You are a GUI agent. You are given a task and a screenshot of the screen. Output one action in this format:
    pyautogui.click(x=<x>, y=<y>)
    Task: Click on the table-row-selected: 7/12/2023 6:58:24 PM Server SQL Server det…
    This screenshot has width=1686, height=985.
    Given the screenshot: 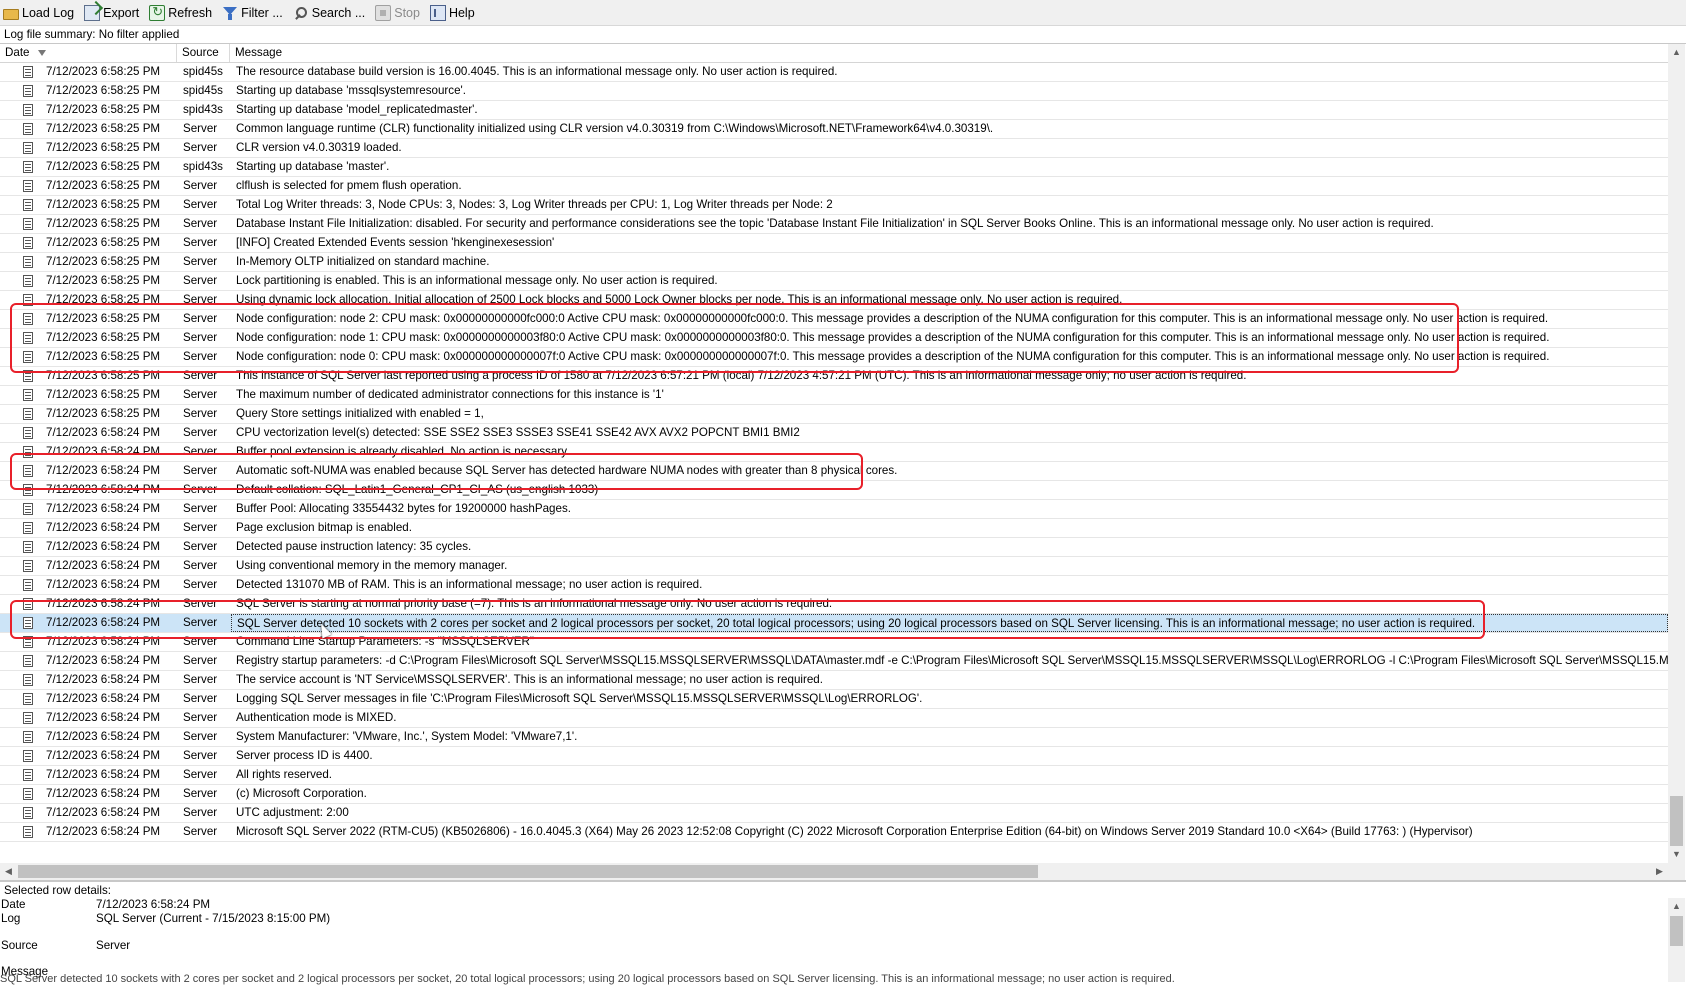 What is the action you would take?
    pyautogui.click(x=834, y=623)
    